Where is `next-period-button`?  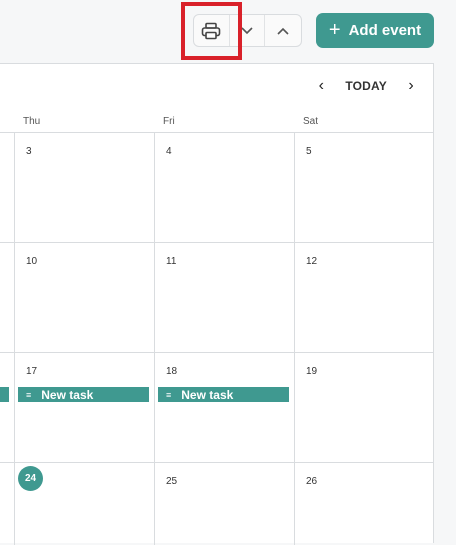
next-period-button is located at coordinates (248, 30).